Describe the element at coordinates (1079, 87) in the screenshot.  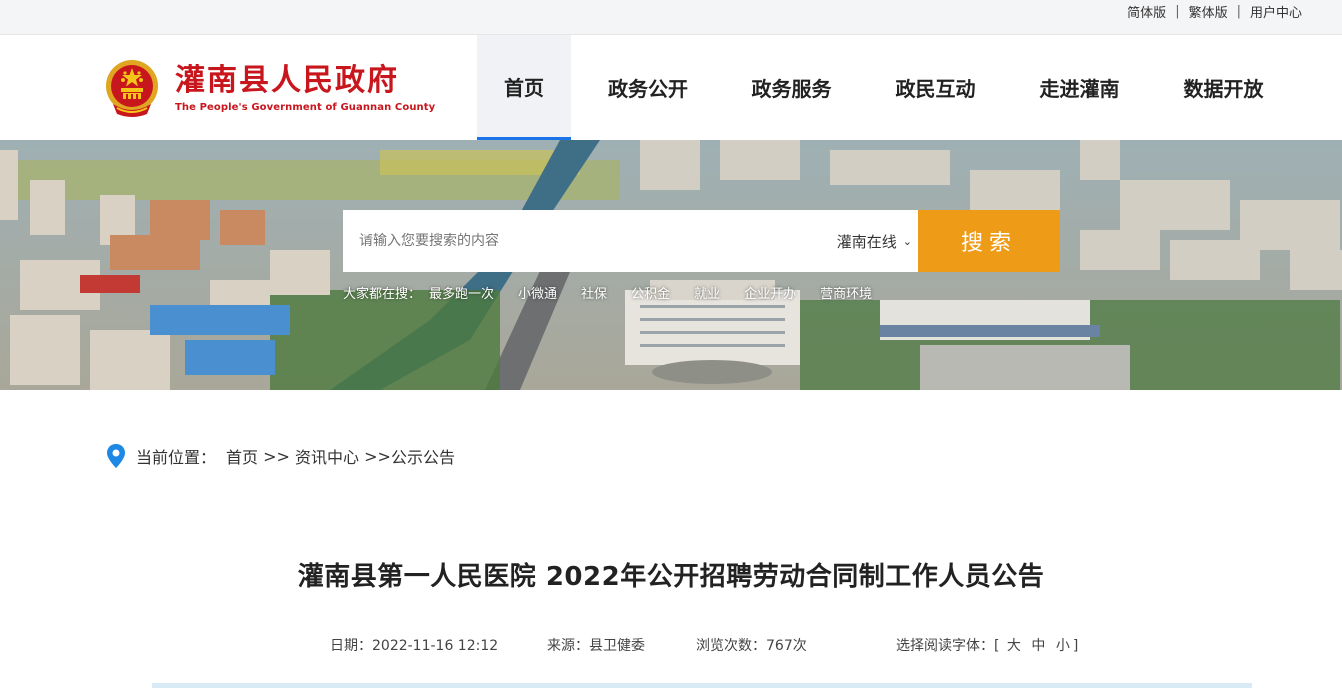
I see `nav-item-about-guannan: 走进灌南` at that location.